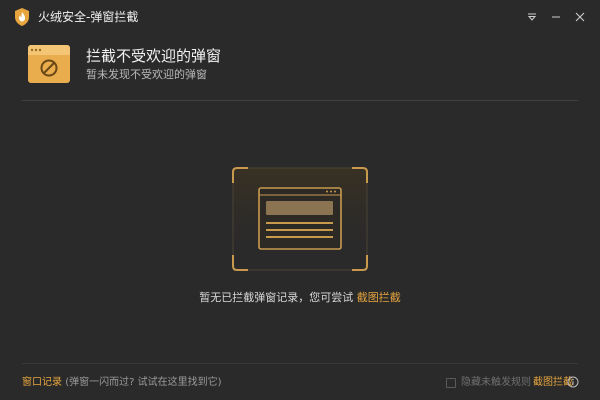 The width and height of the screenshot is (600, 400). What do you see at coordinates (146, 74) in the screenshot?
I see `page-subtitle: 暂未发现不受欢迎的弹窗` at bounding box center [146, 74].